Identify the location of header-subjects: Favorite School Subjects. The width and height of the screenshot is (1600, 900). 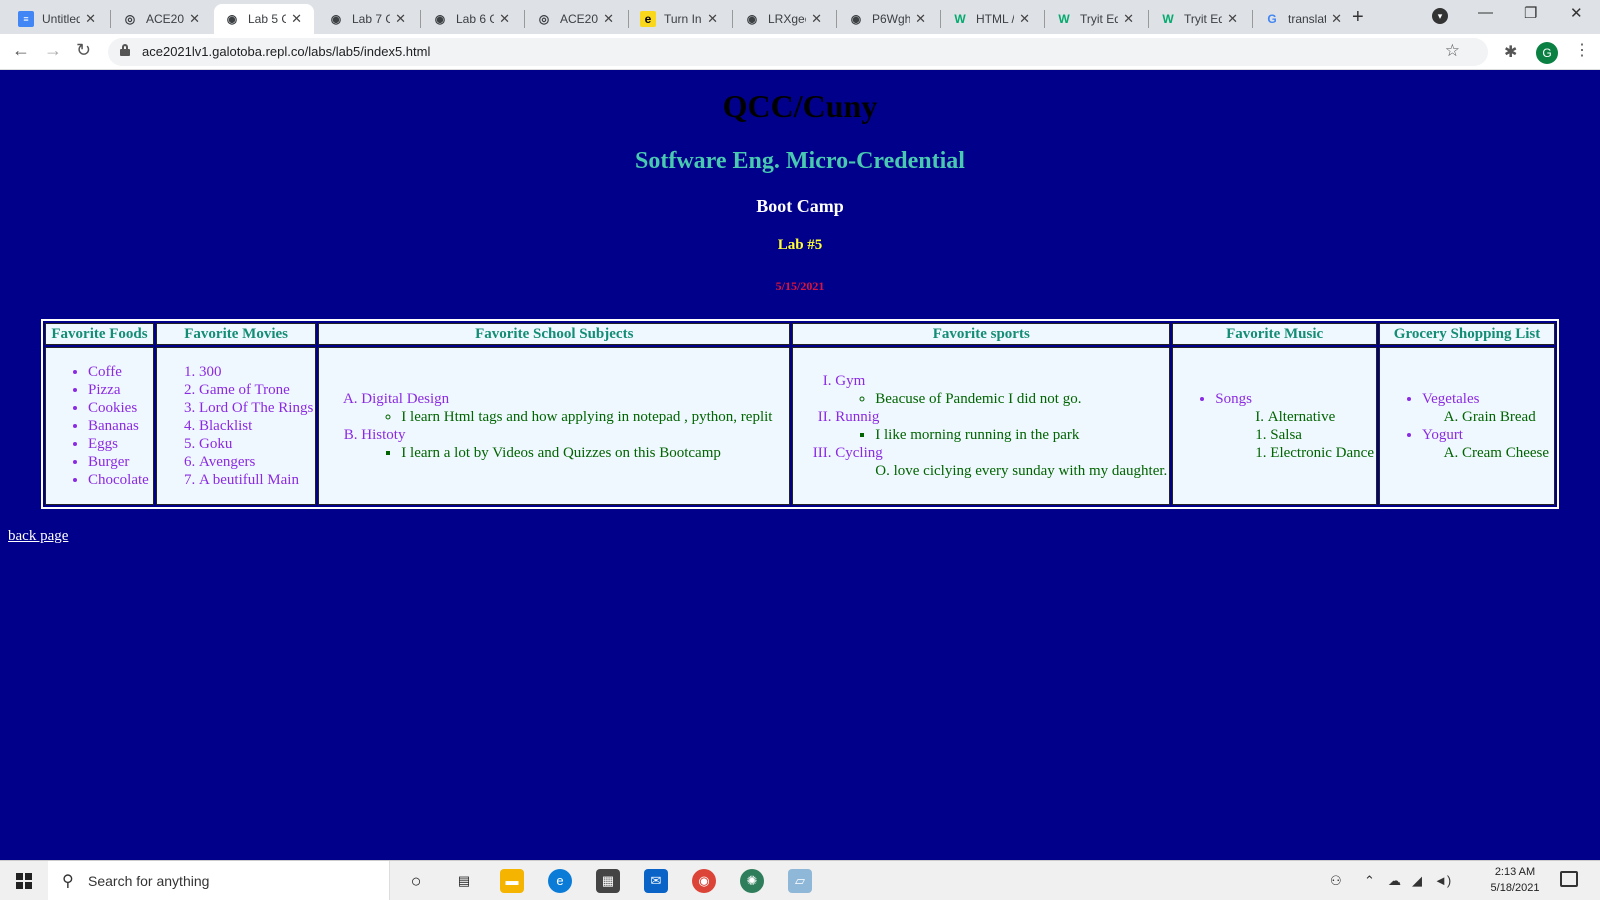
(554, 334).